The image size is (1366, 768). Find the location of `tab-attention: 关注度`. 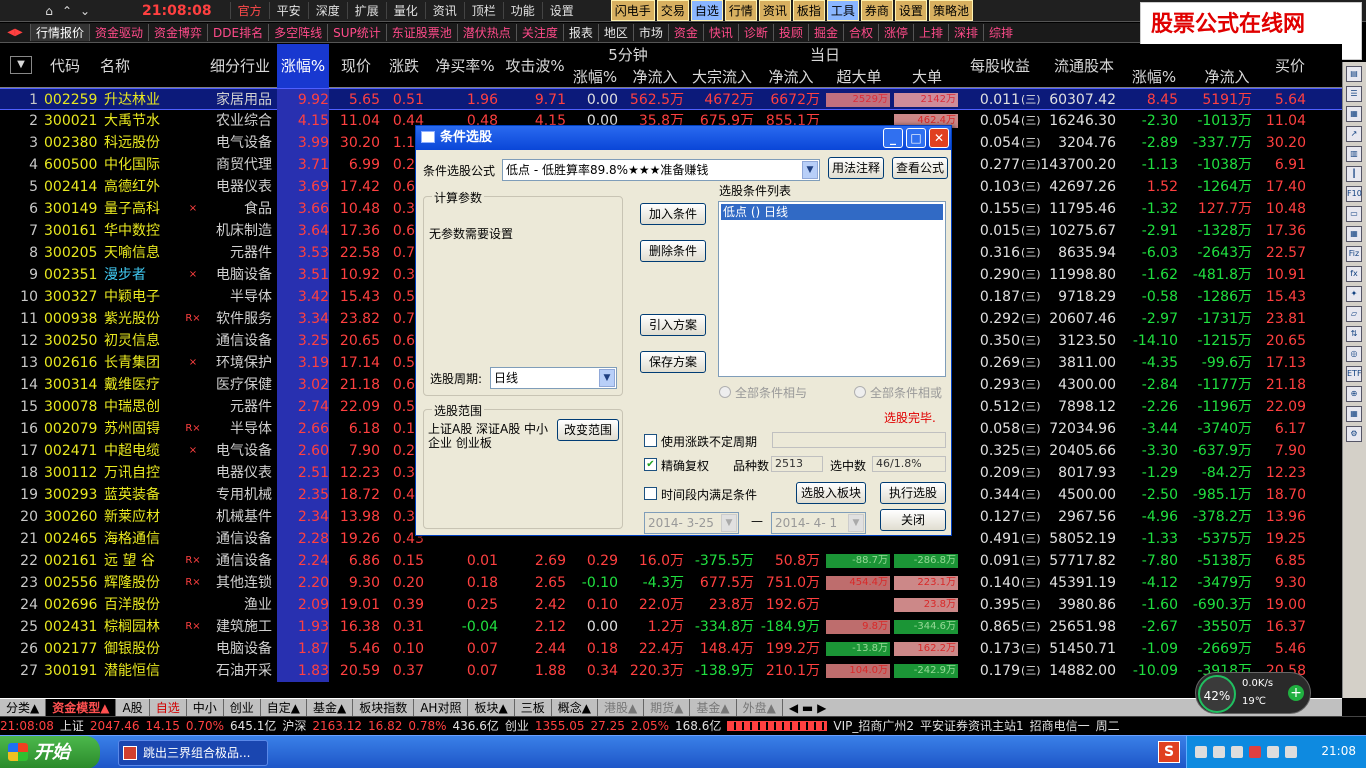

tab-attention: 关注度 is located at coordinates (539, 32).